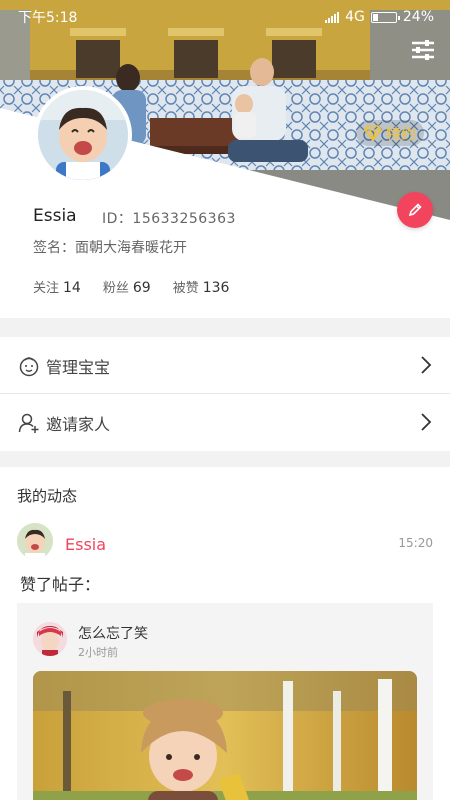 This screenshot has height=800, width=450. I want to click on card-author-avatar, so click(50, 639).